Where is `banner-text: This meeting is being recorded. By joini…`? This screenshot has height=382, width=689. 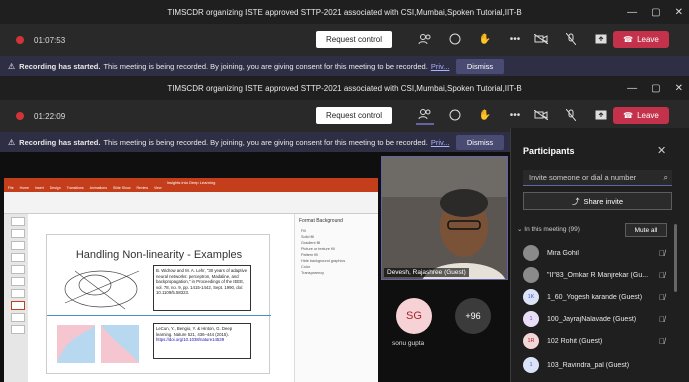 banner-text: This meeting is being recorded. By joini… is located at coordinates (265, 142).